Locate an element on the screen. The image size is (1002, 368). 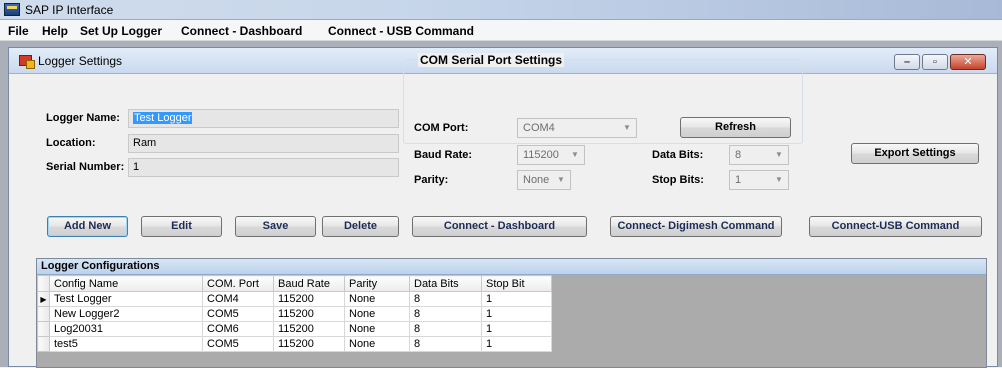
table-row: test5 COM5 115200 None 8 1 is located at coordinates (294, 344).